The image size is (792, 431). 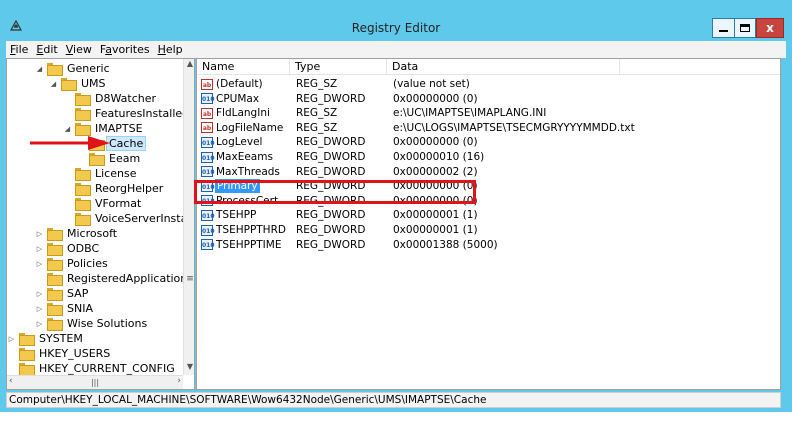 I want to click on menu-item: File, so click(x=19, y=49).